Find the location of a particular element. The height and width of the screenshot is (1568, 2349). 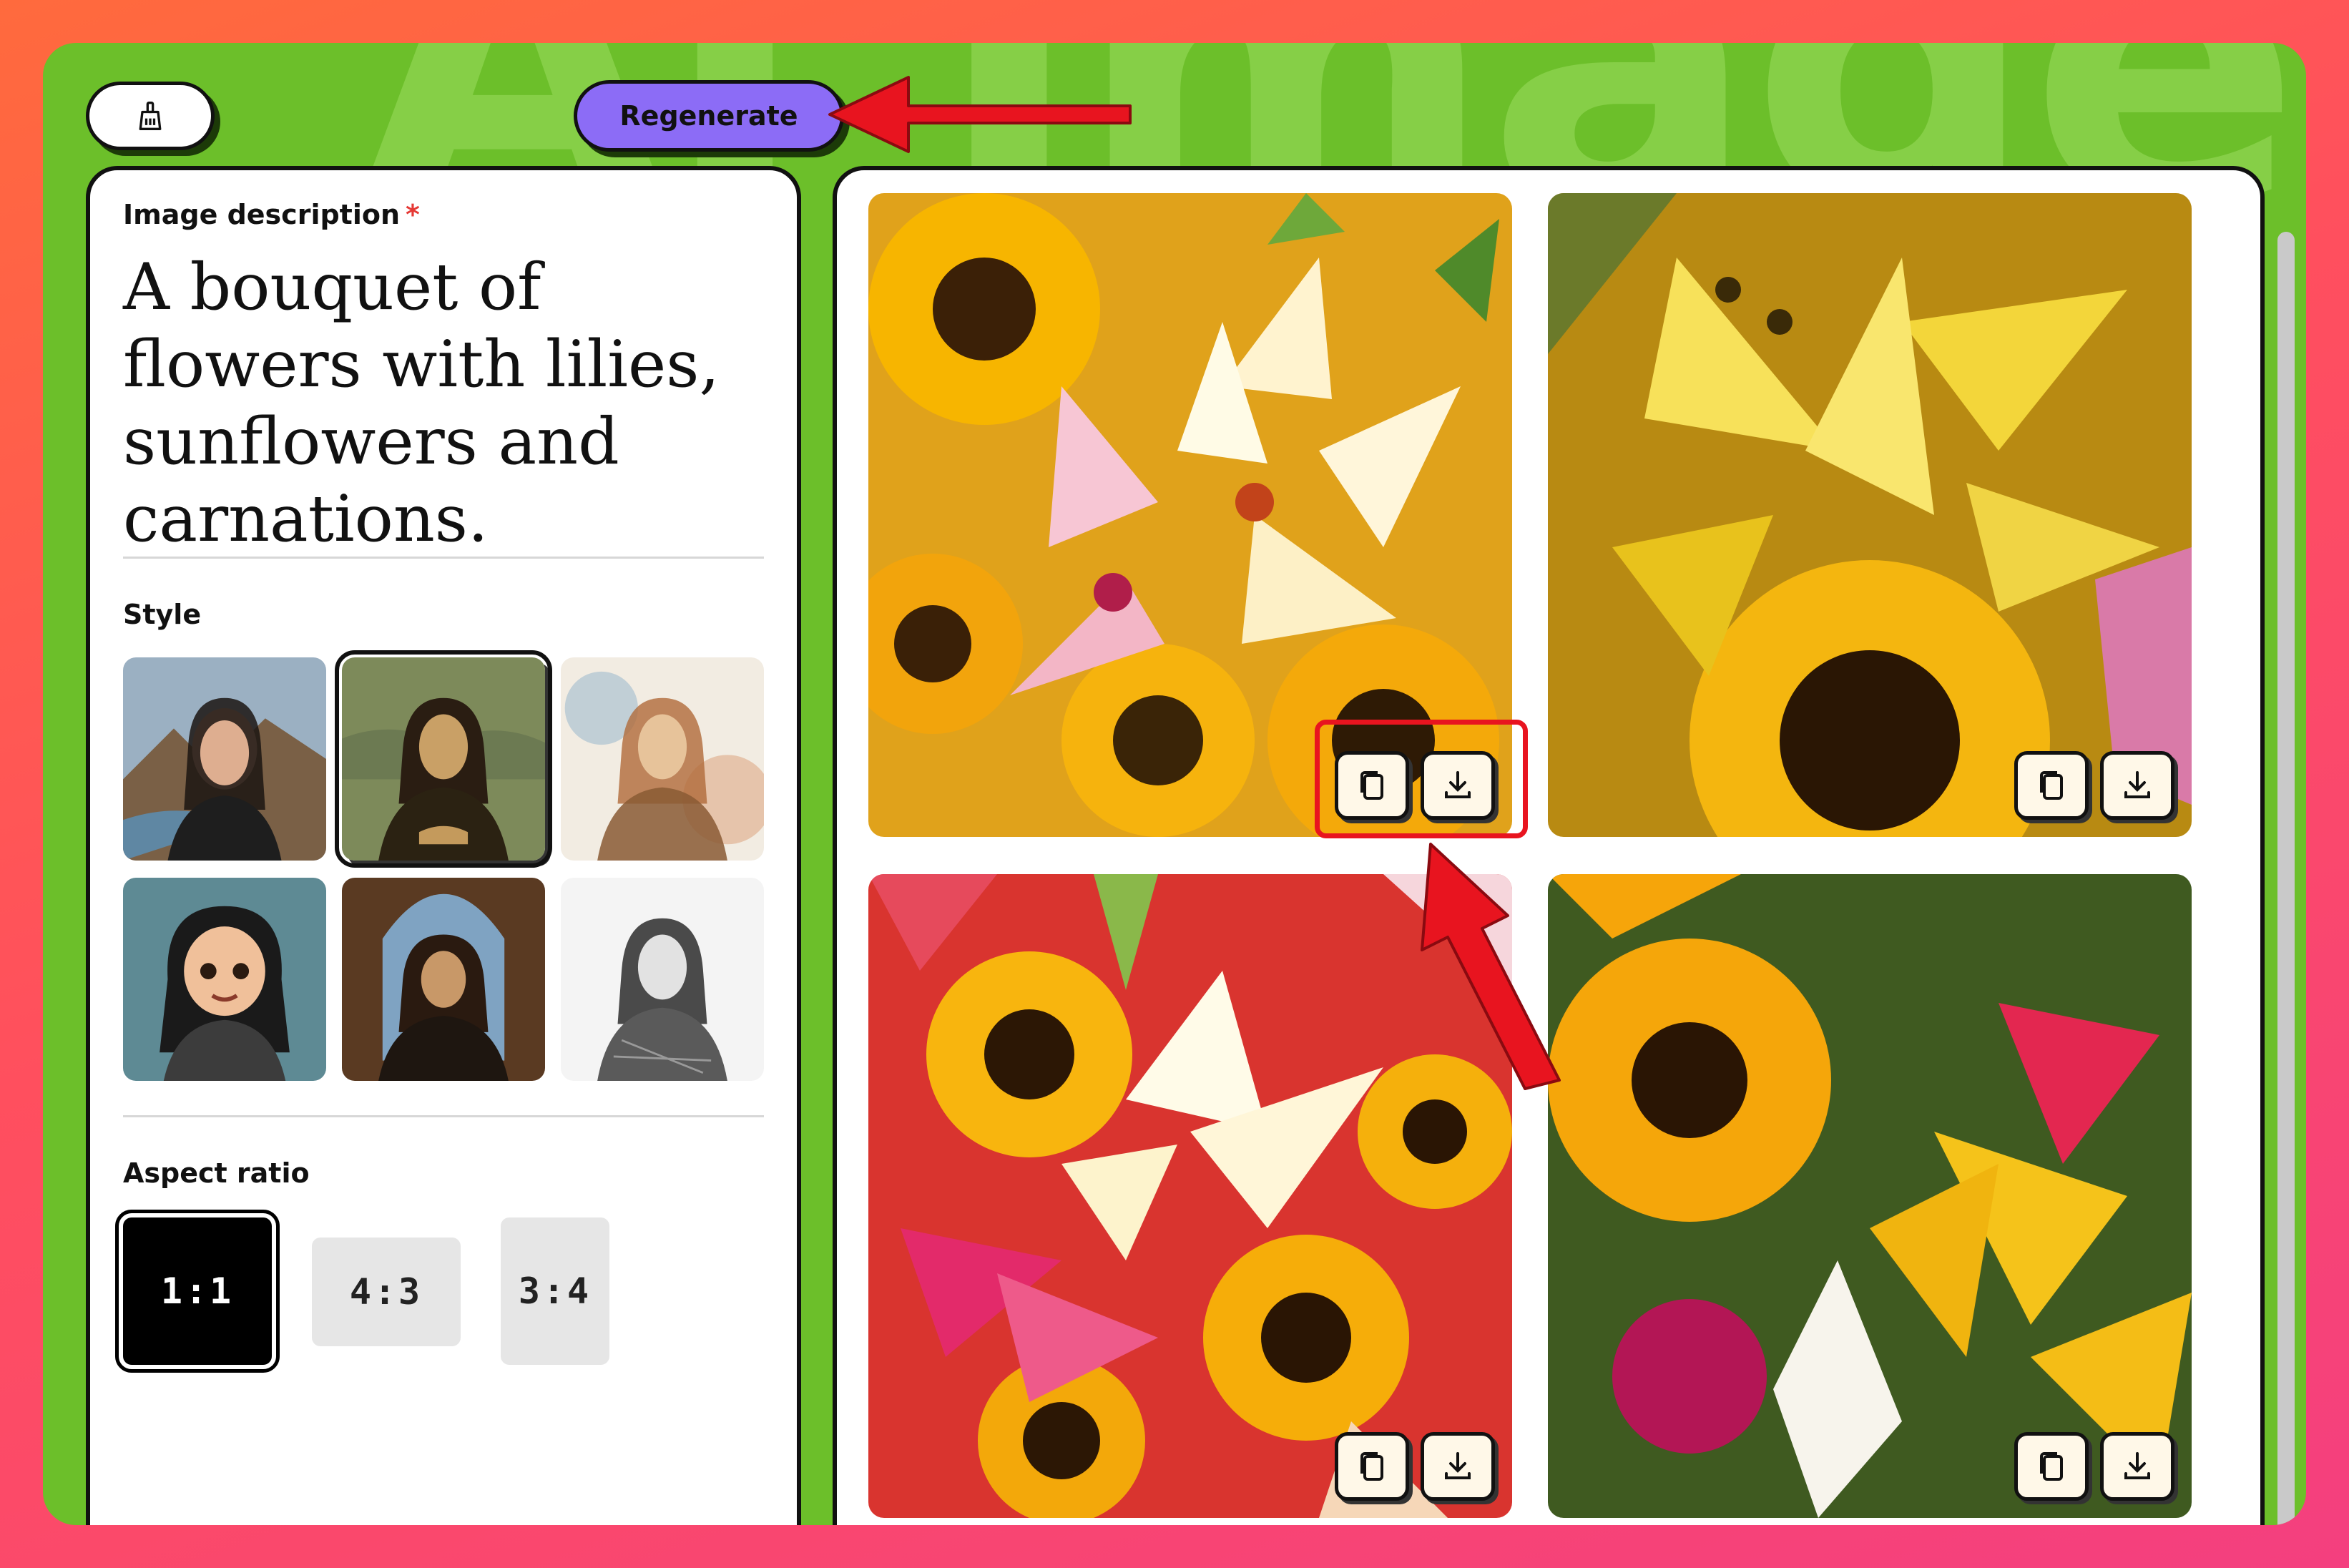

portrait-thumbnail-icon is located at coordinates (225, 759).